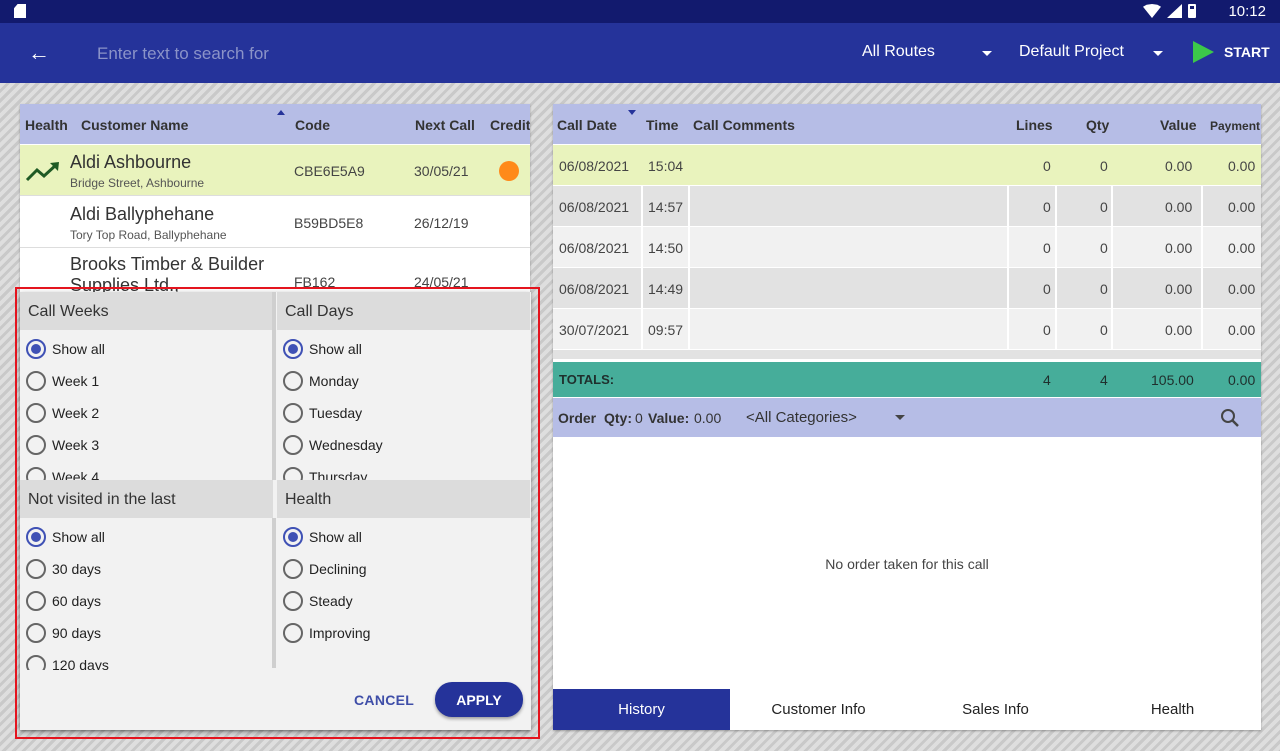 This screenshot has height=751, width=1280. What do you see at coordinates (1071, 52) in the screenshot?
I see `project-dropdown: Default Project` at bounding box center [1071, 52].